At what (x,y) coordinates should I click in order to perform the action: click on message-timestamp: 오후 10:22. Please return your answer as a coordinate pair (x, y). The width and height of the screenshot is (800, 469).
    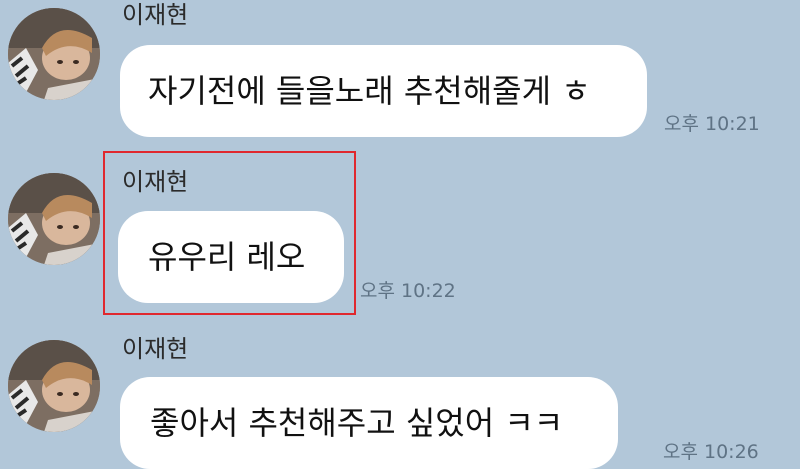
    Looking at the image, I should click on (408, 291).